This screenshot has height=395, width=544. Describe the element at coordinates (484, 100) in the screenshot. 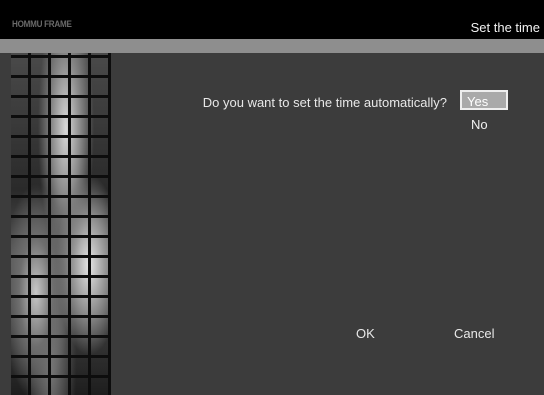

I see `option-yes: Yes` at that location.